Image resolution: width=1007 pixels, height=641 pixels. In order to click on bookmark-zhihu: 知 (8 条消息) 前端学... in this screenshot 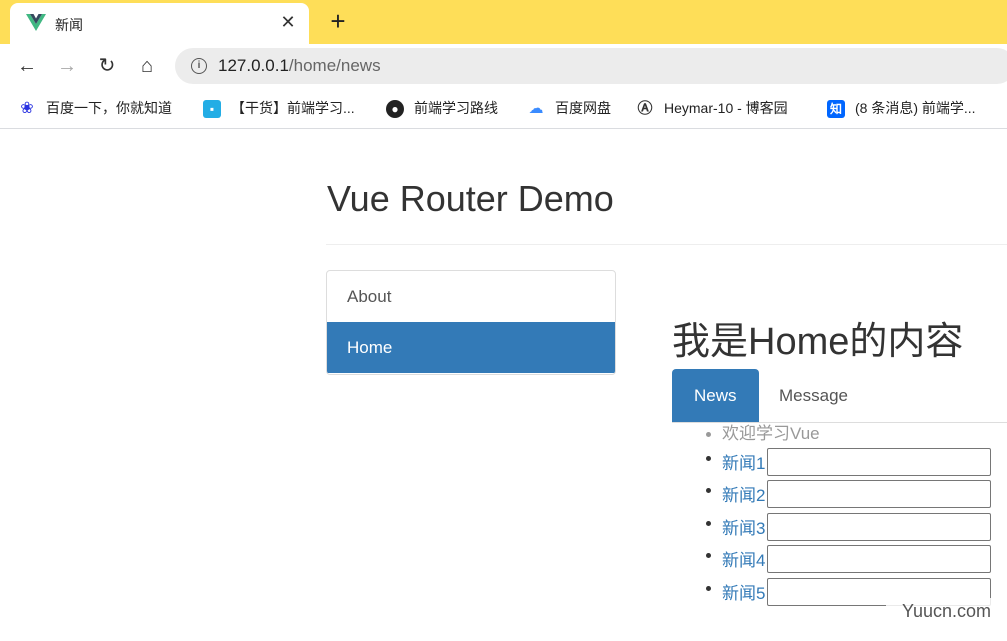, I will do `click(901, 108)`.